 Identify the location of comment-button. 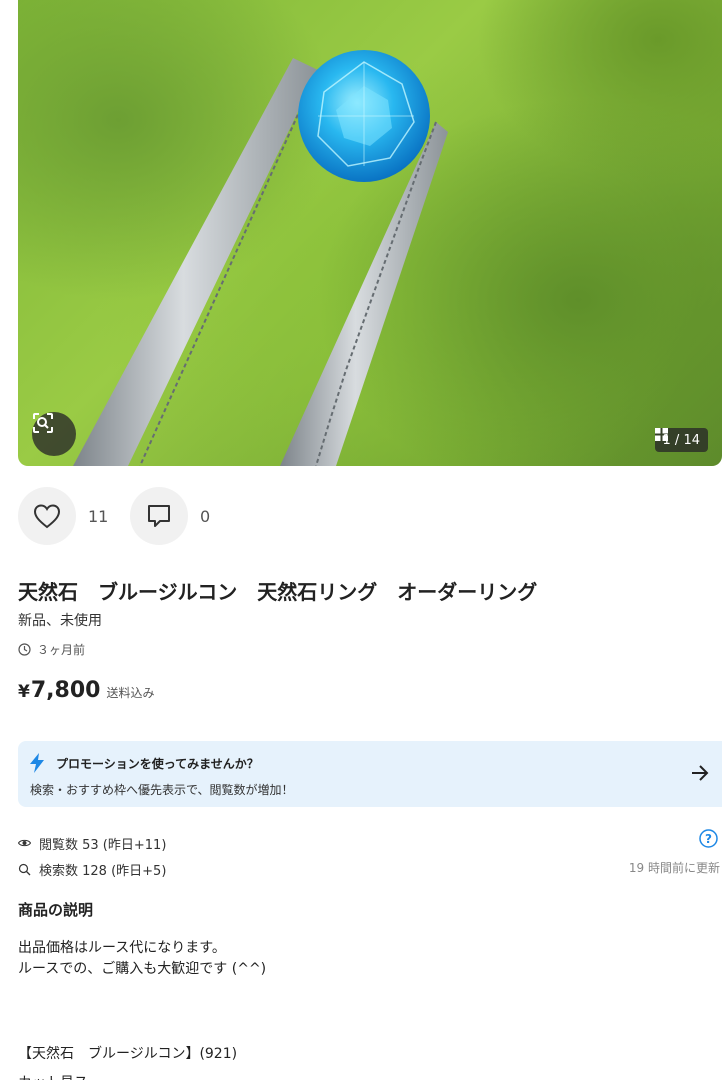
(159, 516).